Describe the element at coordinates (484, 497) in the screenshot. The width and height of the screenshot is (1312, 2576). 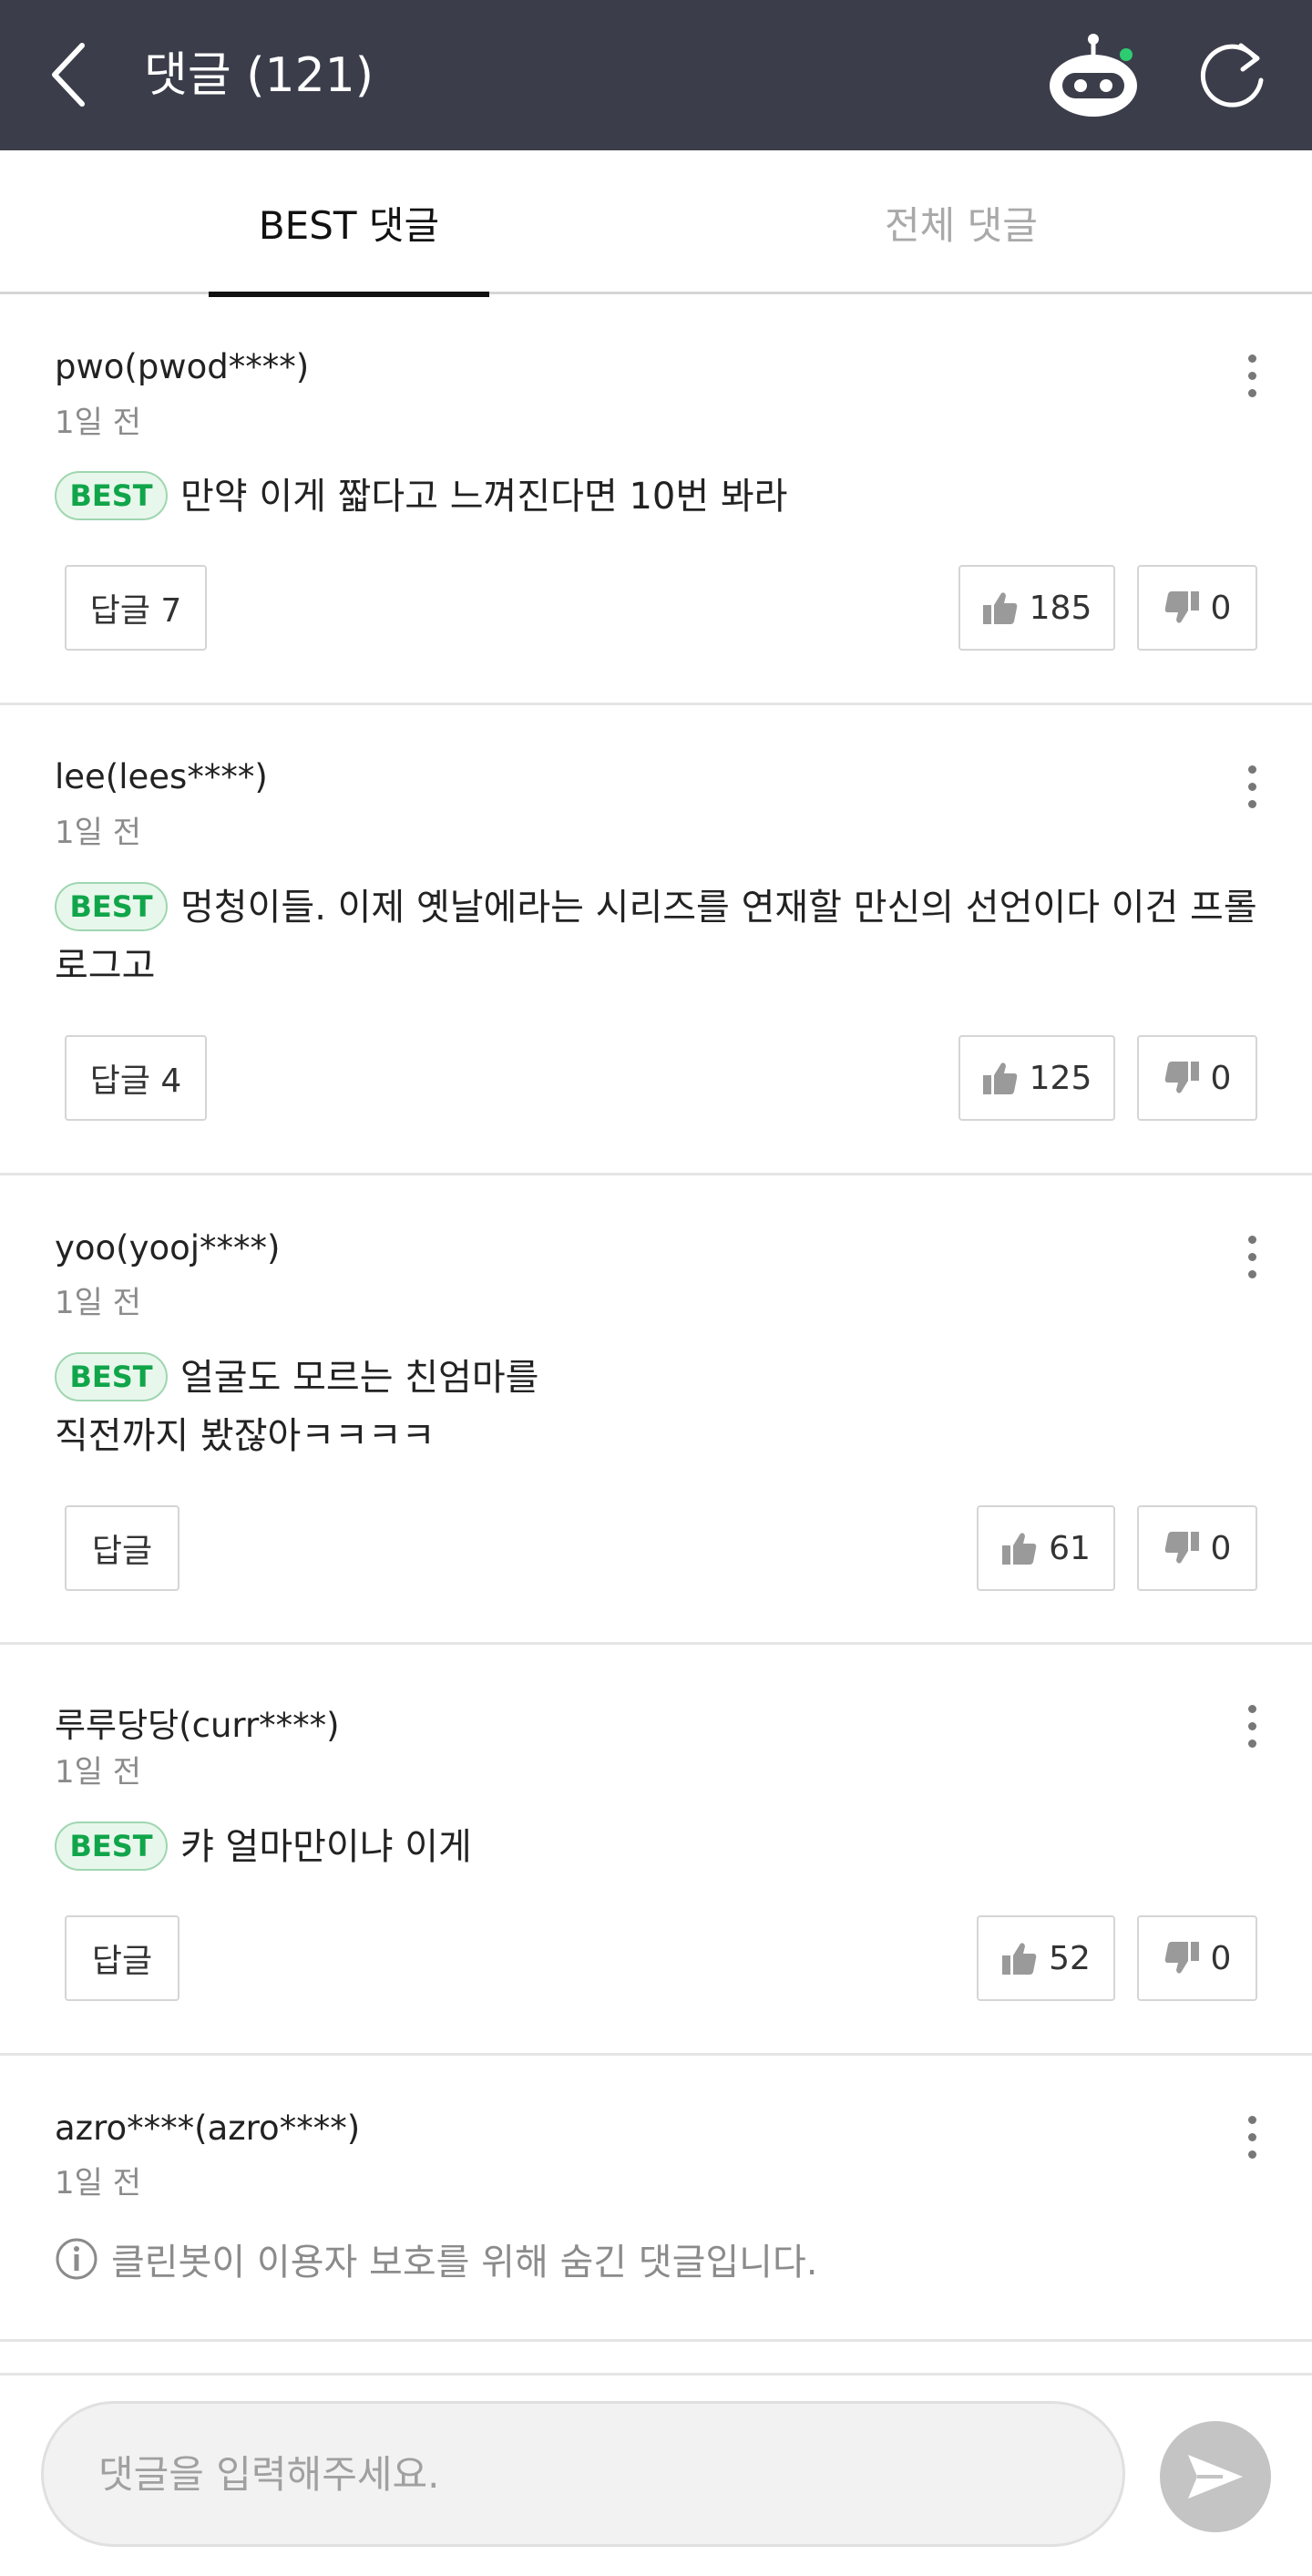
I see `comment-text: 만약 이게 짧다고 느껴진다면 10번 봐라` at that location.